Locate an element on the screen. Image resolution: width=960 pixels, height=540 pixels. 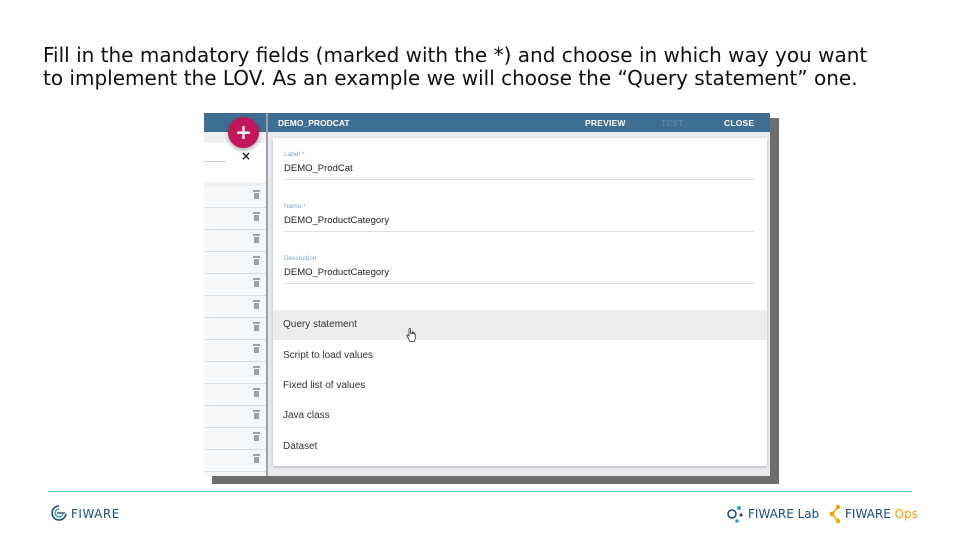
option-script-to-load-values: Script to load values is located at coordinates (520, 356).